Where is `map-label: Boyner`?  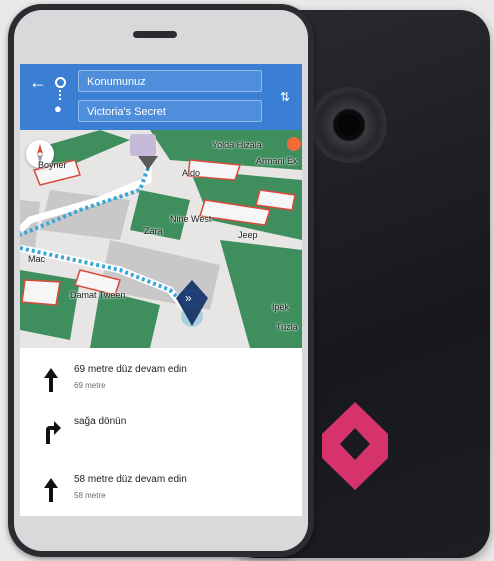
map-label: Boyner is located at coordinates (52, 165).